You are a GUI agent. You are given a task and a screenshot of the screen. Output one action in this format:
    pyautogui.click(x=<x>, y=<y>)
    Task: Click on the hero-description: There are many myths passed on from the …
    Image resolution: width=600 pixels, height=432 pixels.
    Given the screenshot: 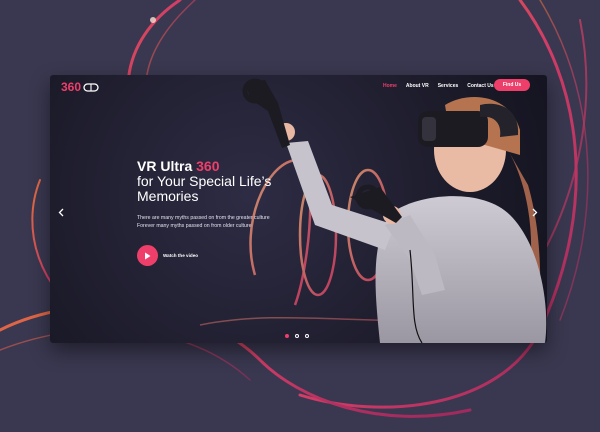 What is the action you would take?
    pyautogui.click(x=232, y=222)
    